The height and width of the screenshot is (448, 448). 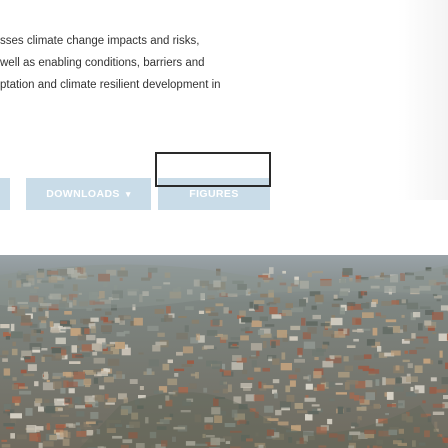 I want to click on read-button-partial, so click(x=5, y=194).